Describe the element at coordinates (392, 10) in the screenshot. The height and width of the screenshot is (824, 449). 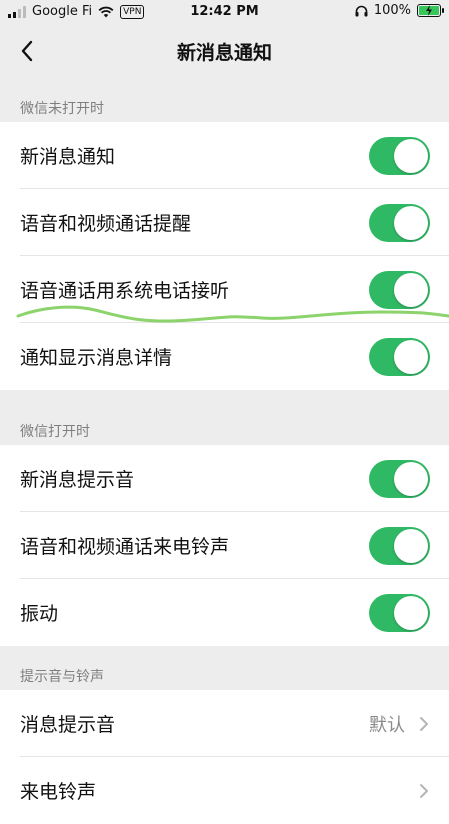
I see `battery-percent: 100%` at that location.